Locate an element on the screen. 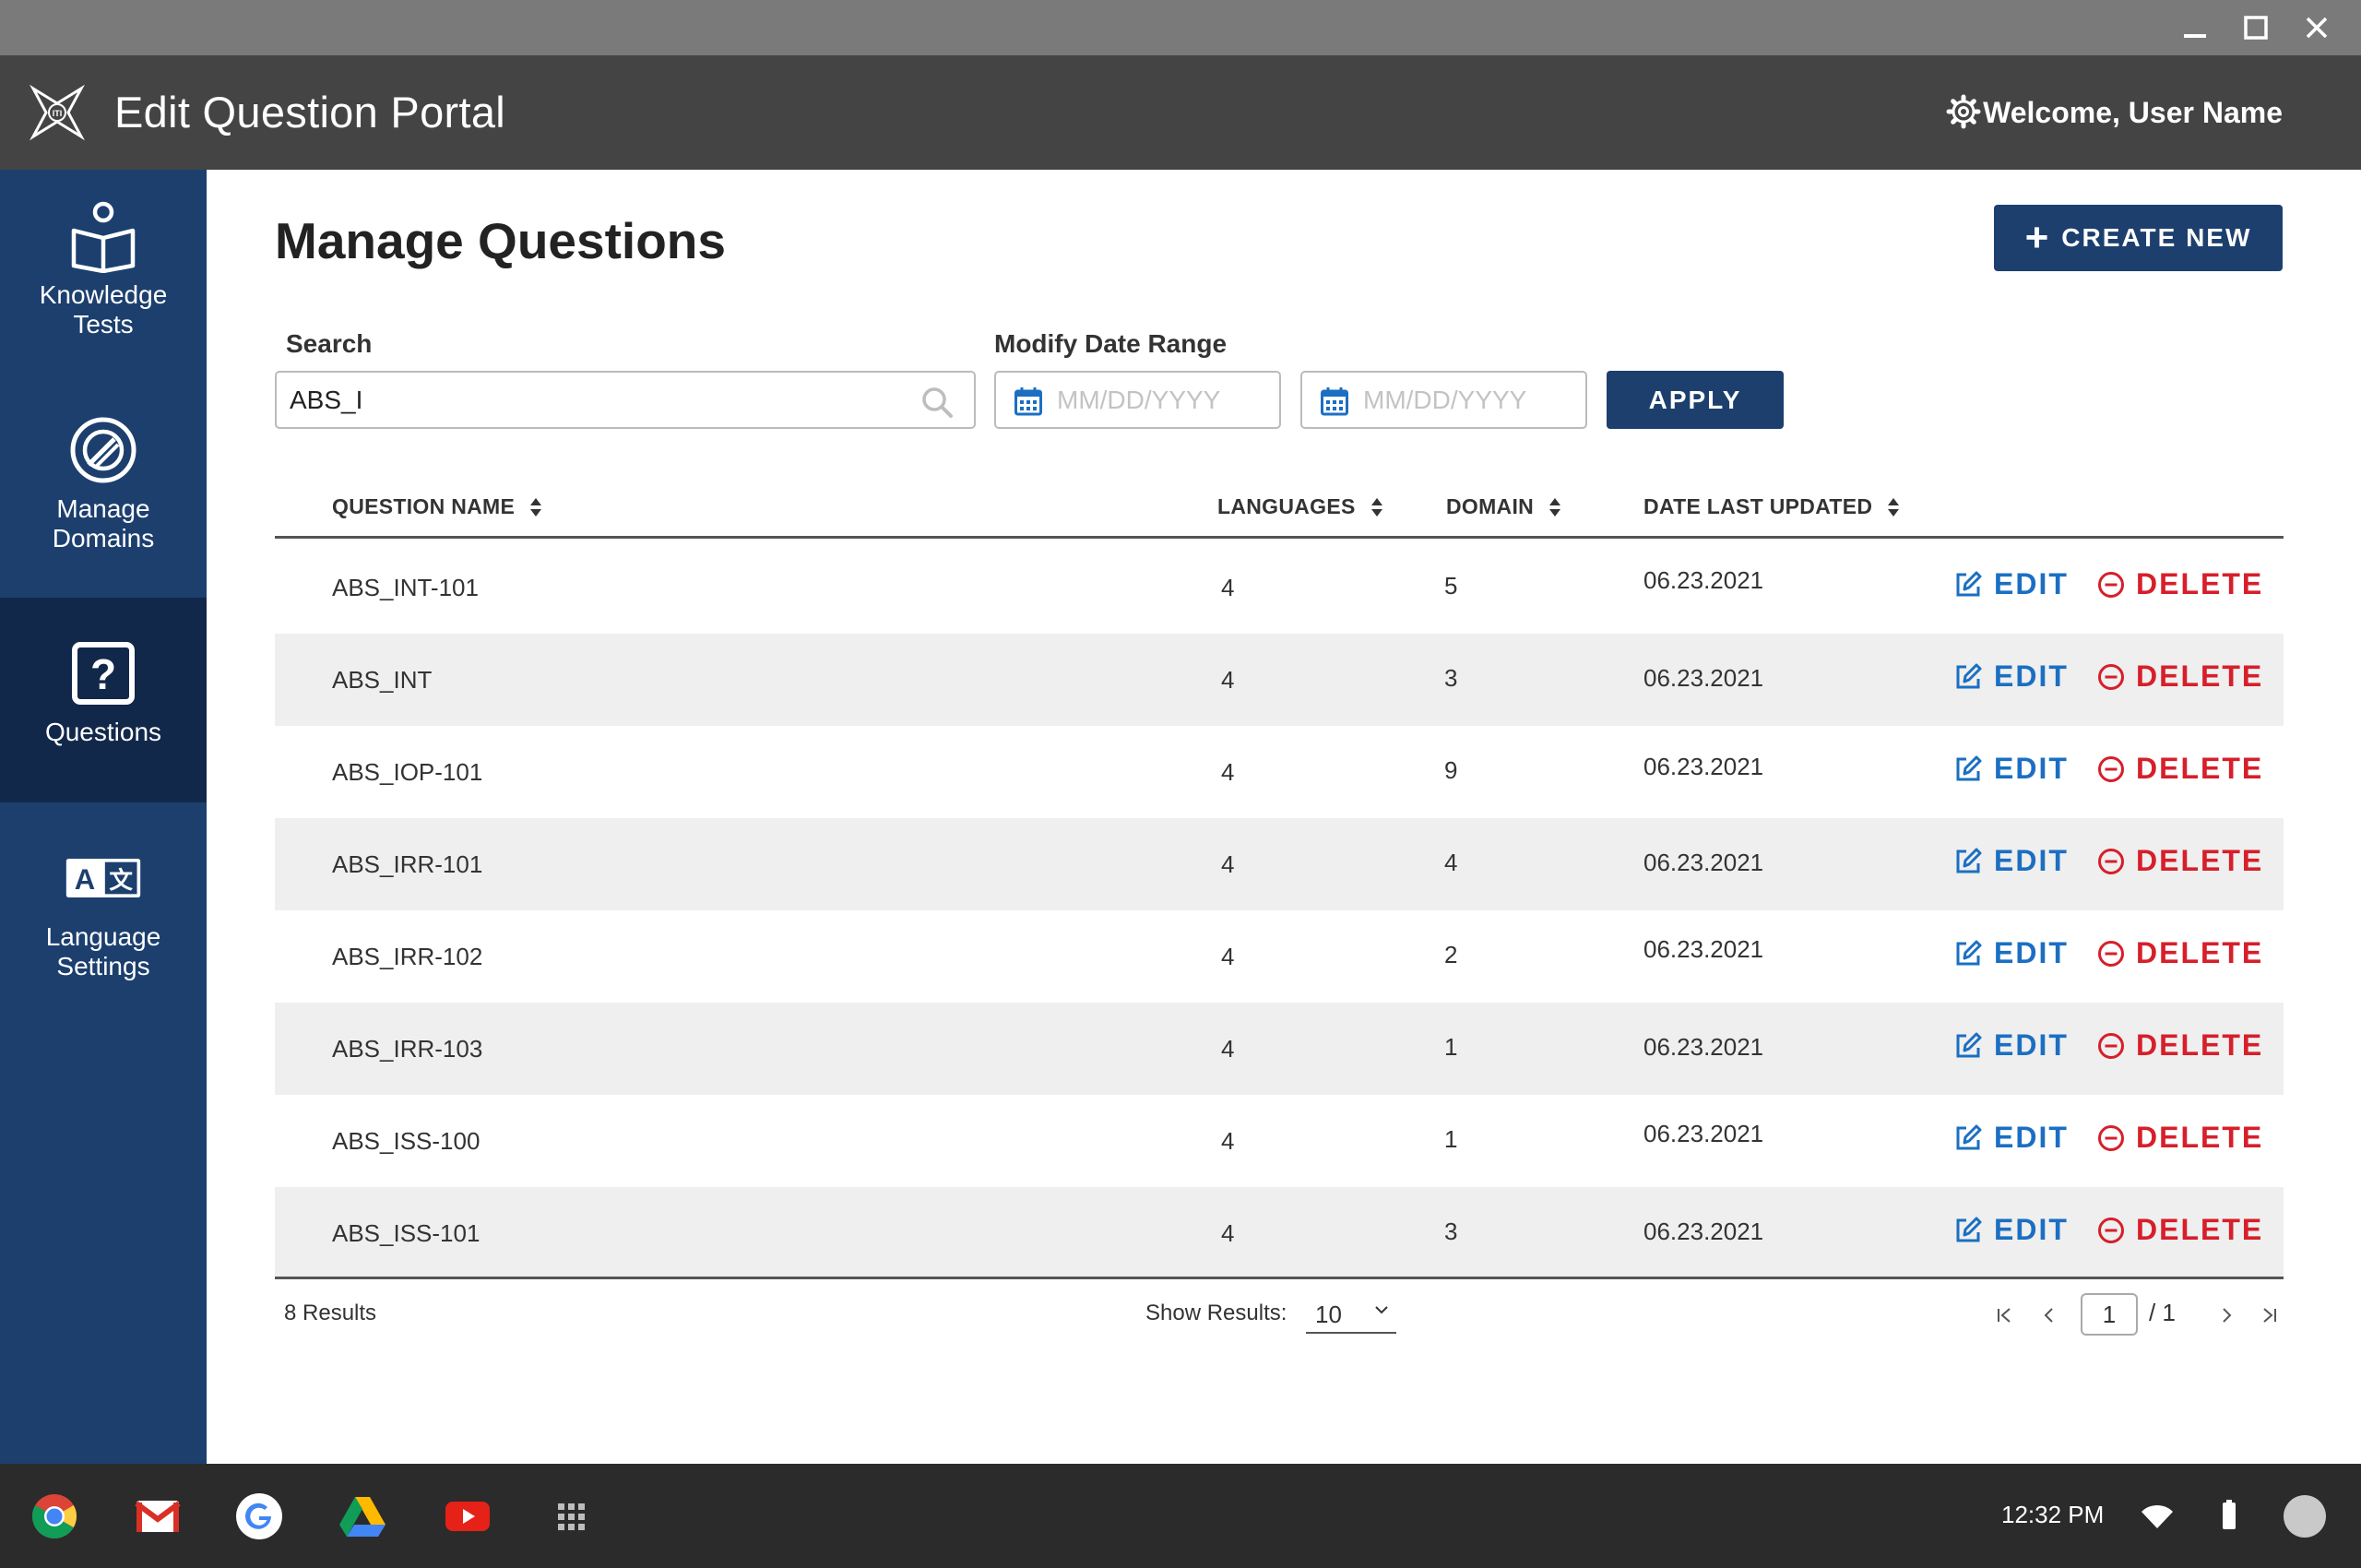 This screenshot has height=1568, width=2361. domain-cell: 1 is located at coordinates (1451, 1047).